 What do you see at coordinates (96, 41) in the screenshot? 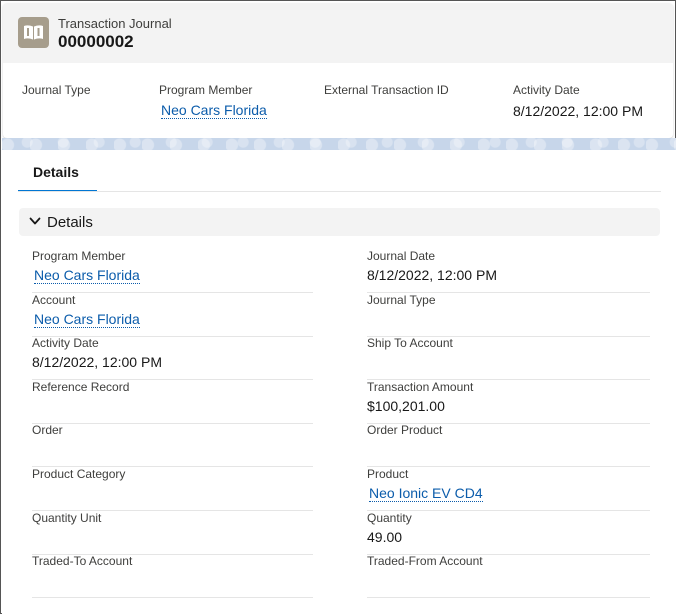
I see `page-title: 00000002` at bounding box center [96, 41].